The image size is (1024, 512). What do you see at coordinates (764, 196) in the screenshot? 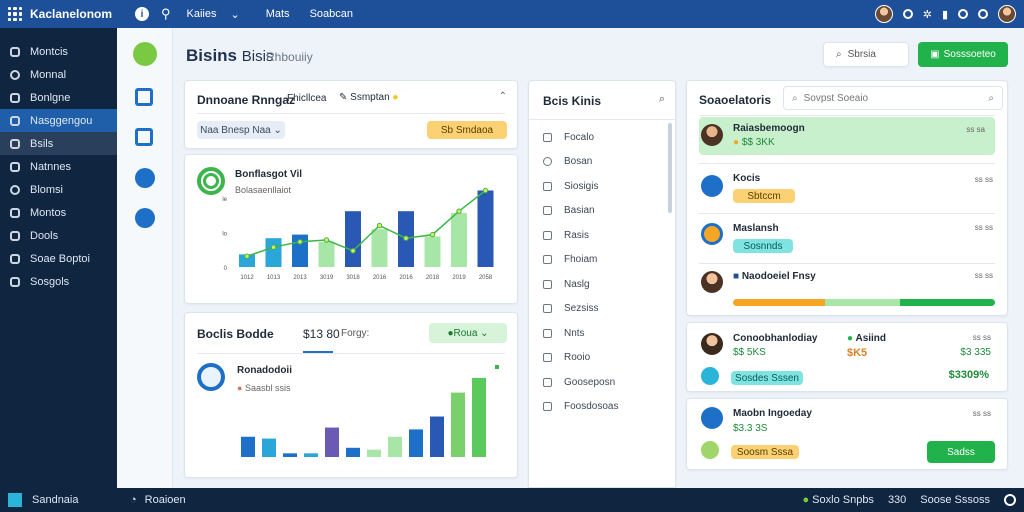
I see `person-pill: Sbtccm` at bounding box center [764, 196].